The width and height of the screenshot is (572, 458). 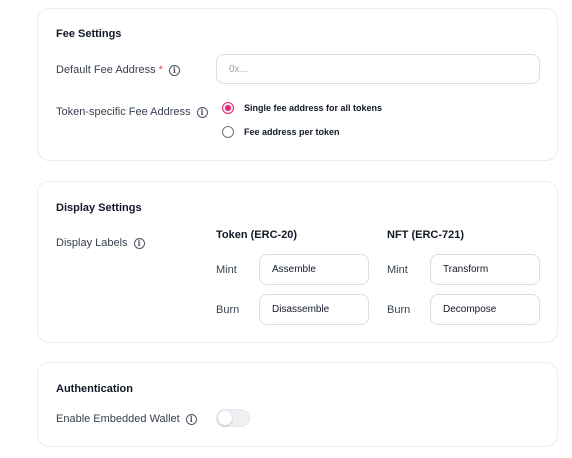 I want to click on radio-unselected-icon, so click(x=228, y=132).